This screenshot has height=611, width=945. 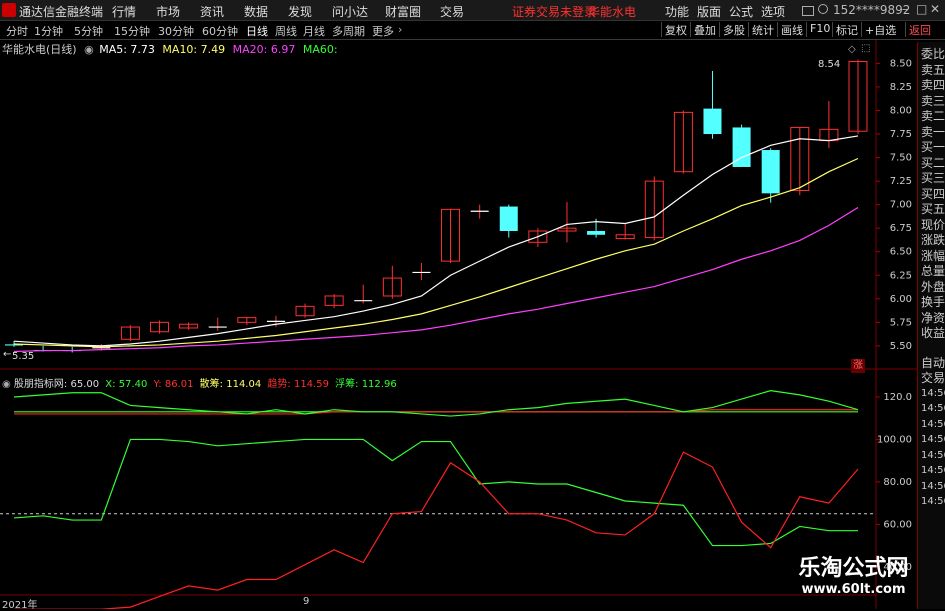 I want to click on add-favorite-button: +自选, so click(x=880, y=29).